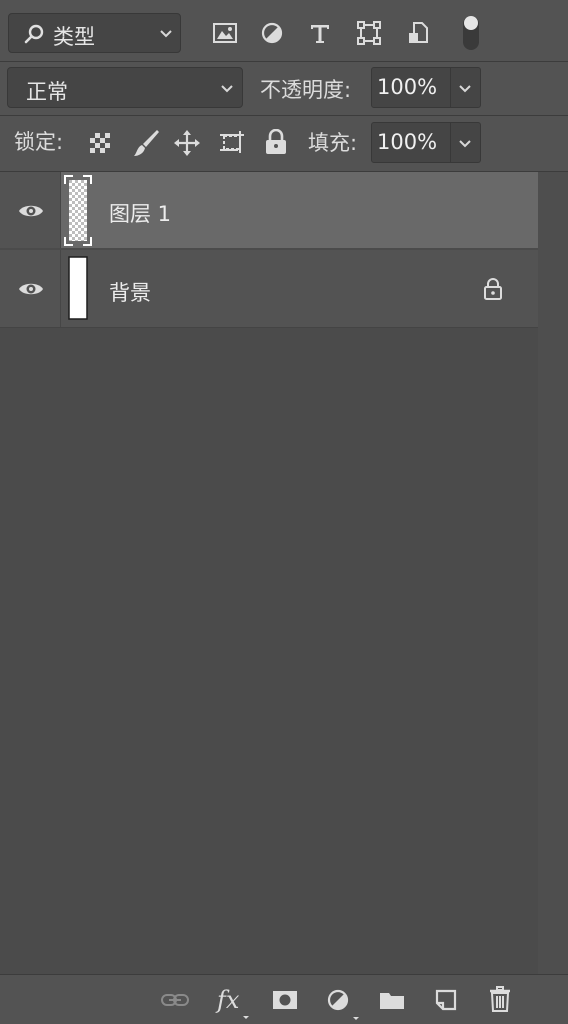 Image resolution: width=568 pixels, height=1024 pixels. What do you see at coordinates (553, 573) in the screenshot?
I see `layers-scrollbar` at bounding box center [553, 573].